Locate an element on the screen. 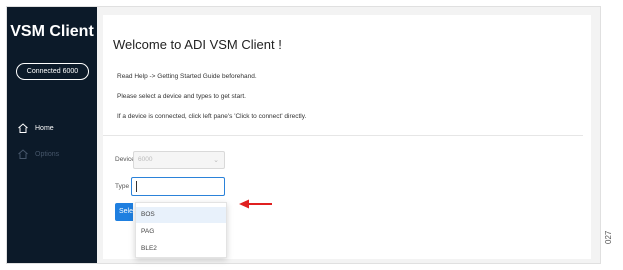  sidebar-item-home: Home is located at coordinates (35, 128).